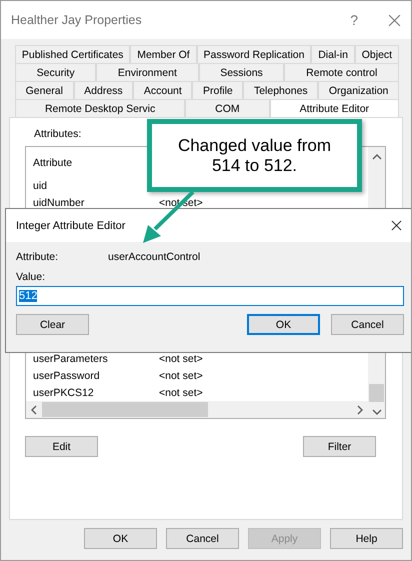 The width and height of the screenshot is (412, 561). What do you see at coordinates (64, 392) in the screenshot?
I see `attribute-name: userPKCS12` at bounding box center [64, 392].